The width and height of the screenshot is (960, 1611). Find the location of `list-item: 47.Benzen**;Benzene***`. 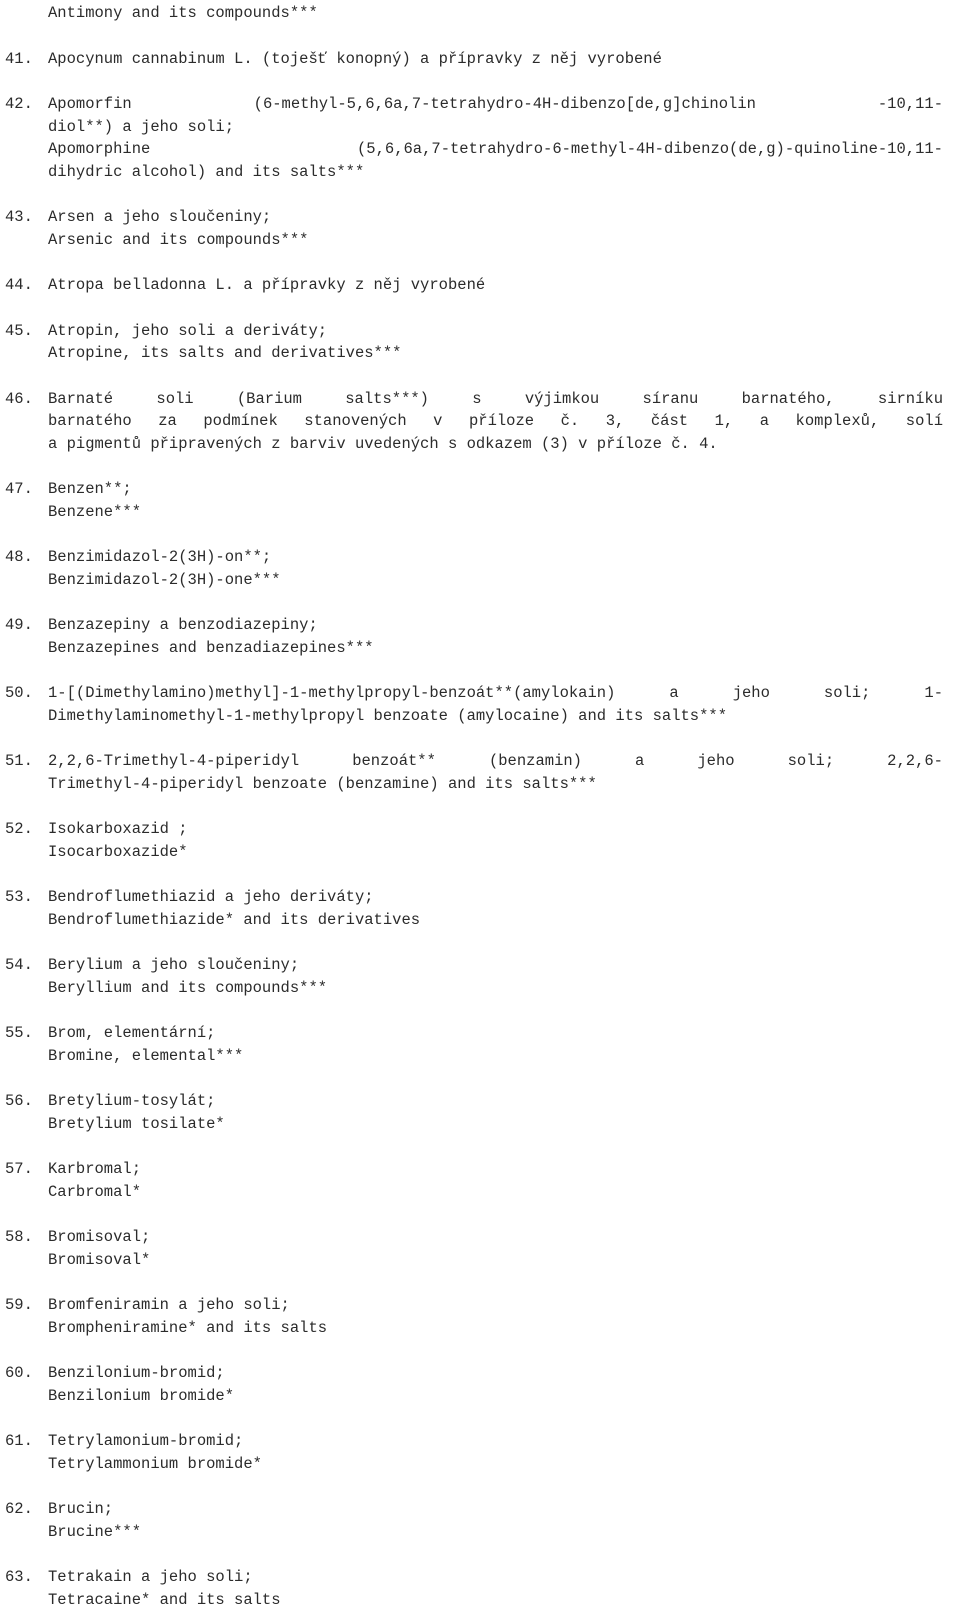

list-item: 47.Benzen**;Benzene*** is located at coordinates (474, 500).